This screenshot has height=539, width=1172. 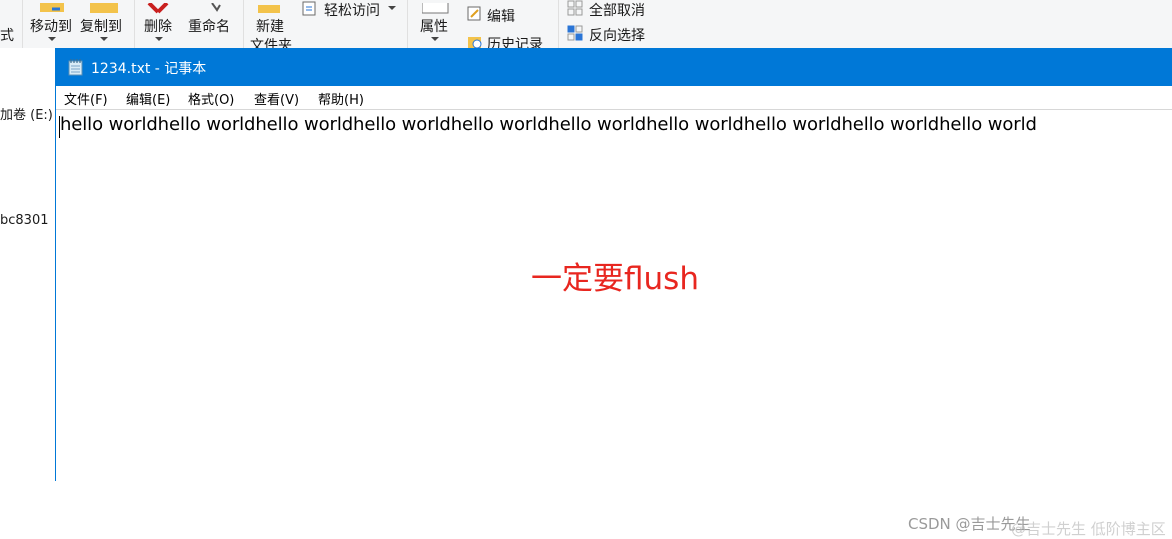 I want to click on properties-dropdown-icon, so click(x=435, y=39).